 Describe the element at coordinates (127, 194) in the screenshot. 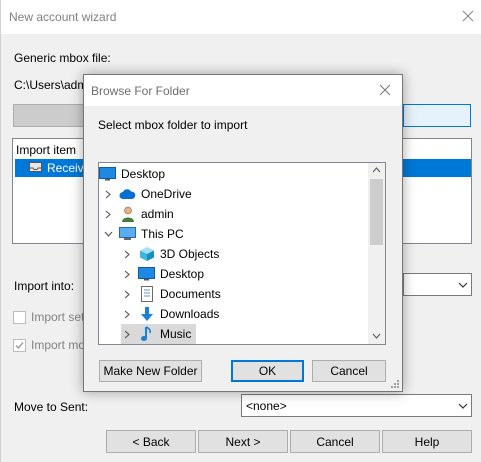

I see `cloud-icon` at that location.